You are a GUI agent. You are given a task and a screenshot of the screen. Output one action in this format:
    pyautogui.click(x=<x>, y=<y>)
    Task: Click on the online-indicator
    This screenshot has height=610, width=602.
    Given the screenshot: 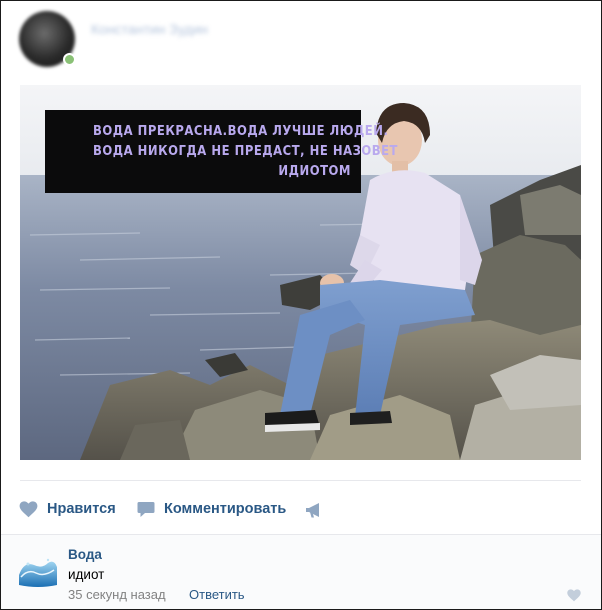 What is the action you would take?
    pyautogui.click(x=69, y=59)
    